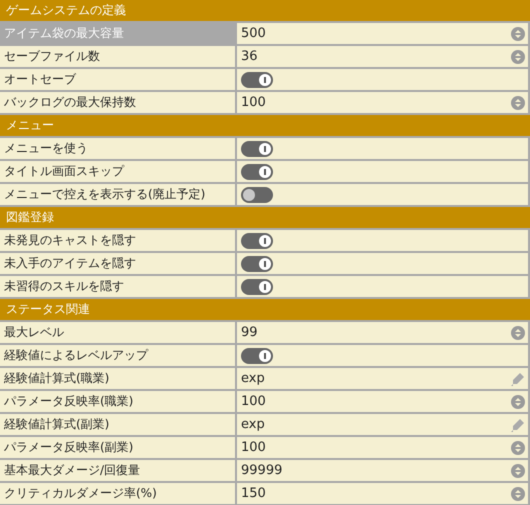 Image resolution: width=530 pixels, height=505 pixels. Describe the element at coordinates (118, 356) in the screenshot. I see `property-label: 経験値によるレベルアップ` at that location.